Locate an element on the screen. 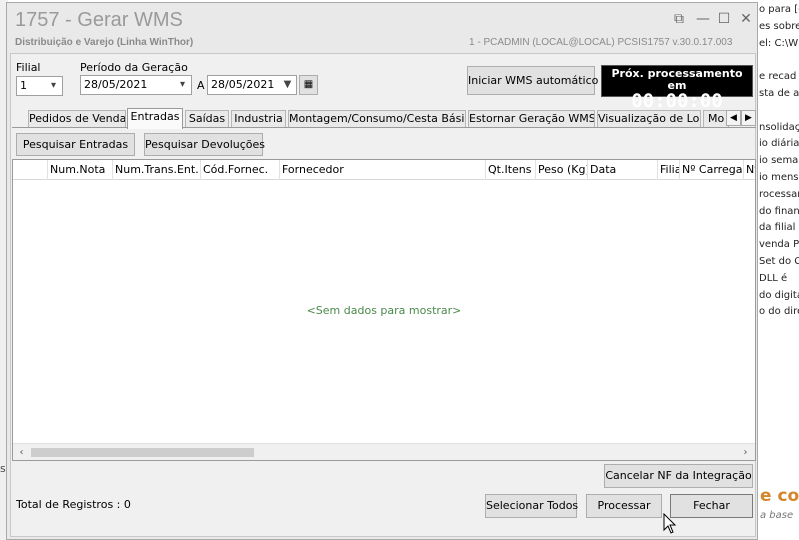 The image size is (799, 540). periodo-label: Período da Geração is located at coordinates (134, 67).